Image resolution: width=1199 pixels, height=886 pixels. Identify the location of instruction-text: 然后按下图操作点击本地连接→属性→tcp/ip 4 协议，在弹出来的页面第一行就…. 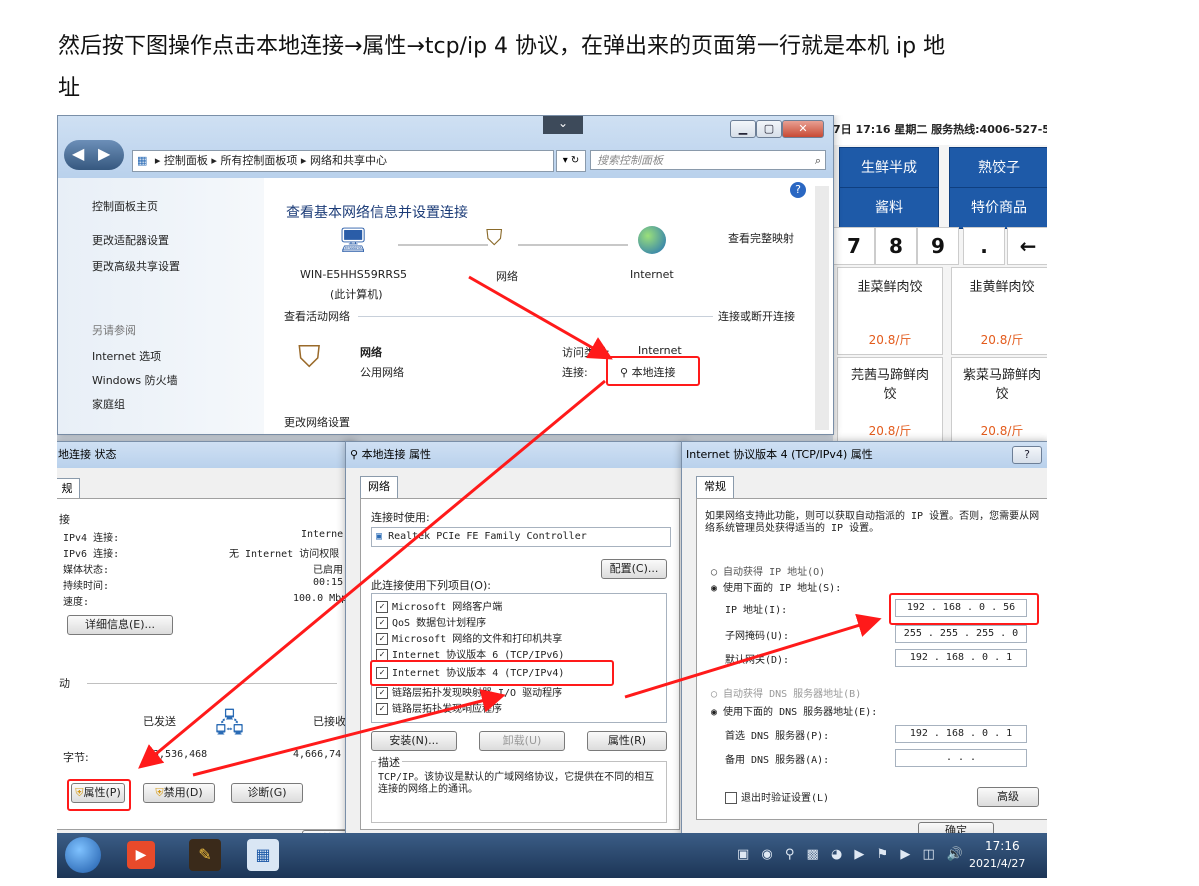
(613, 68).